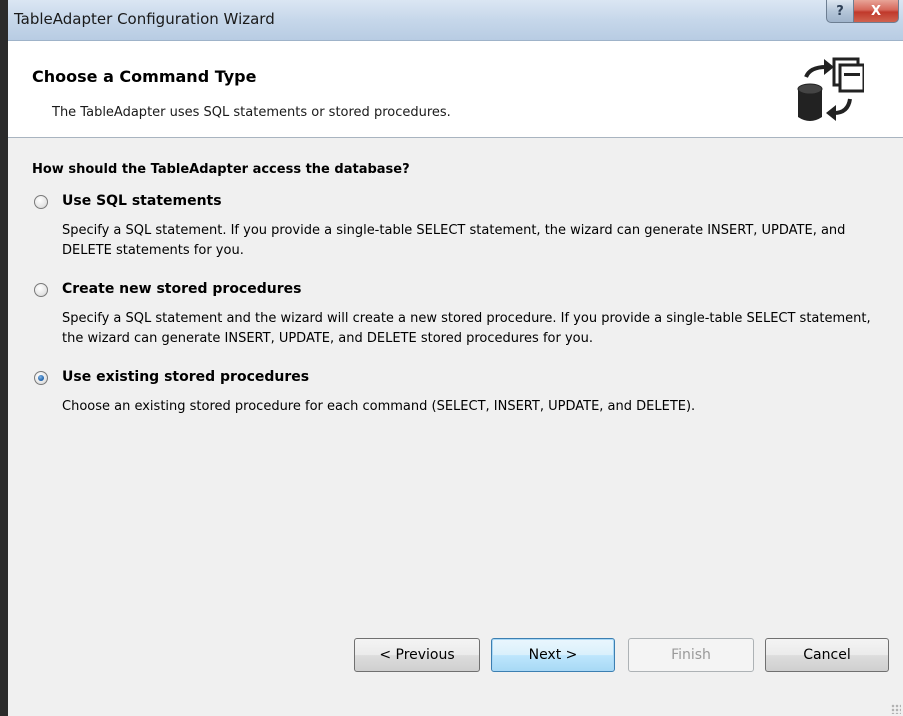  What do you see at coordinates (142, 201) in the screenshot?
I see `option-label: Use SQL statements` at bounding box center [142, 201].